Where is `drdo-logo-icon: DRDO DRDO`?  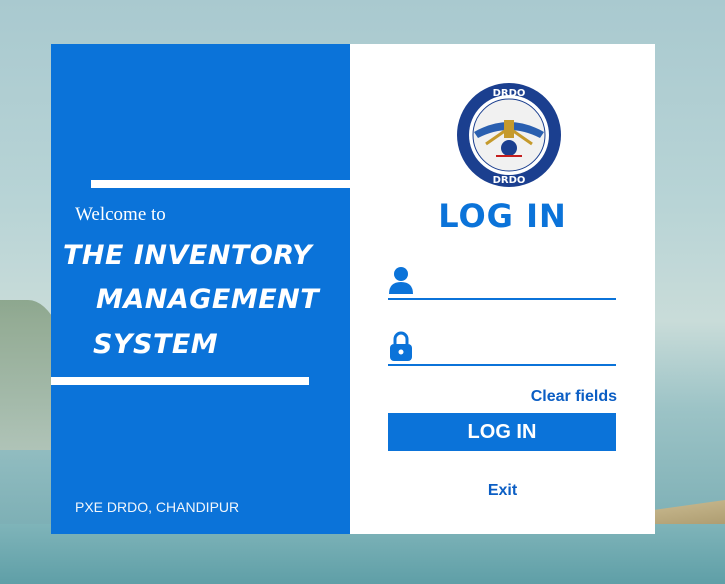
drdo-logo-icon: DRDO DRDO is located at coordinates (509, 135).